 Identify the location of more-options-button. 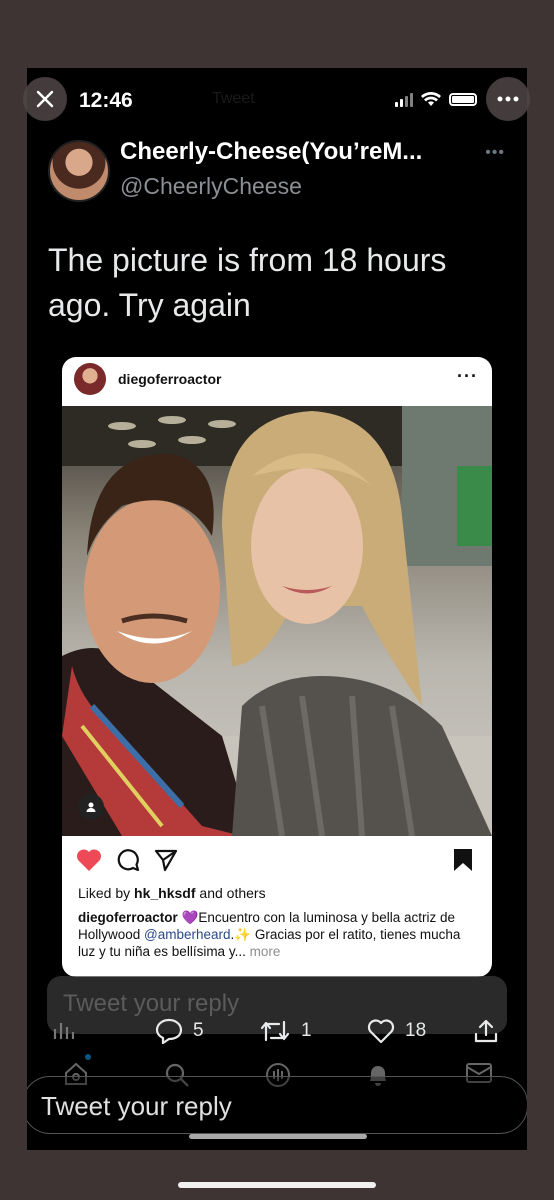
(508, 99).